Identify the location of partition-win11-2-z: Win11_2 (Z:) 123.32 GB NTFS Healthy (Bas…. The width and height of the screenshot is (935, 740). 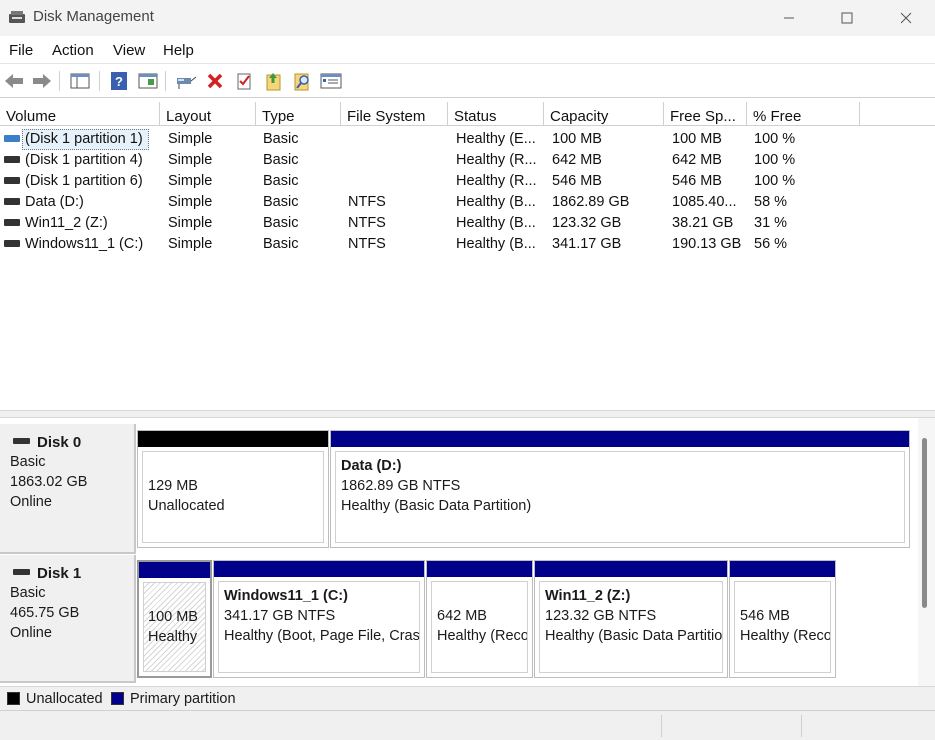
(631, 619).